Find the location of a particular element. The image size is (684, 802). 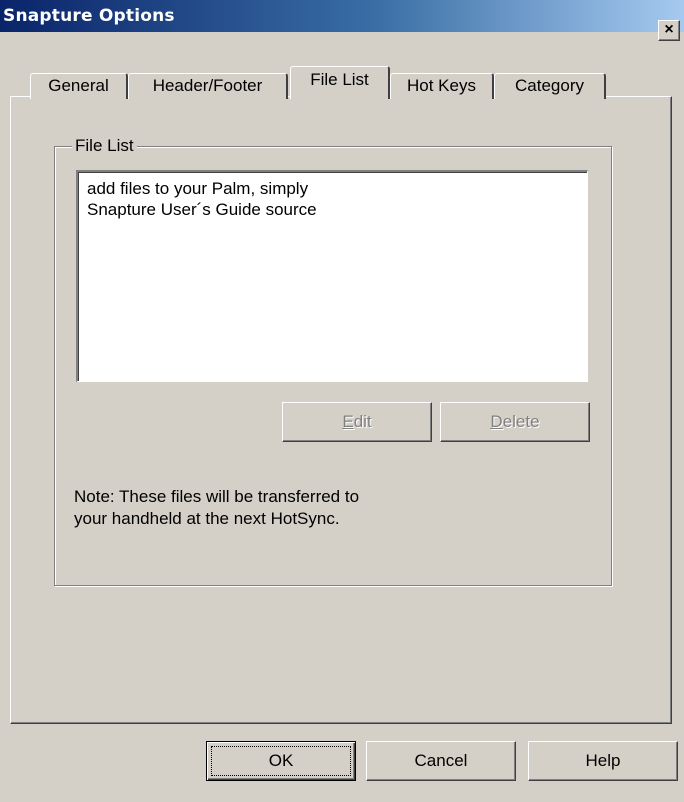

tab-general: General is located at coordinates (79, 86).